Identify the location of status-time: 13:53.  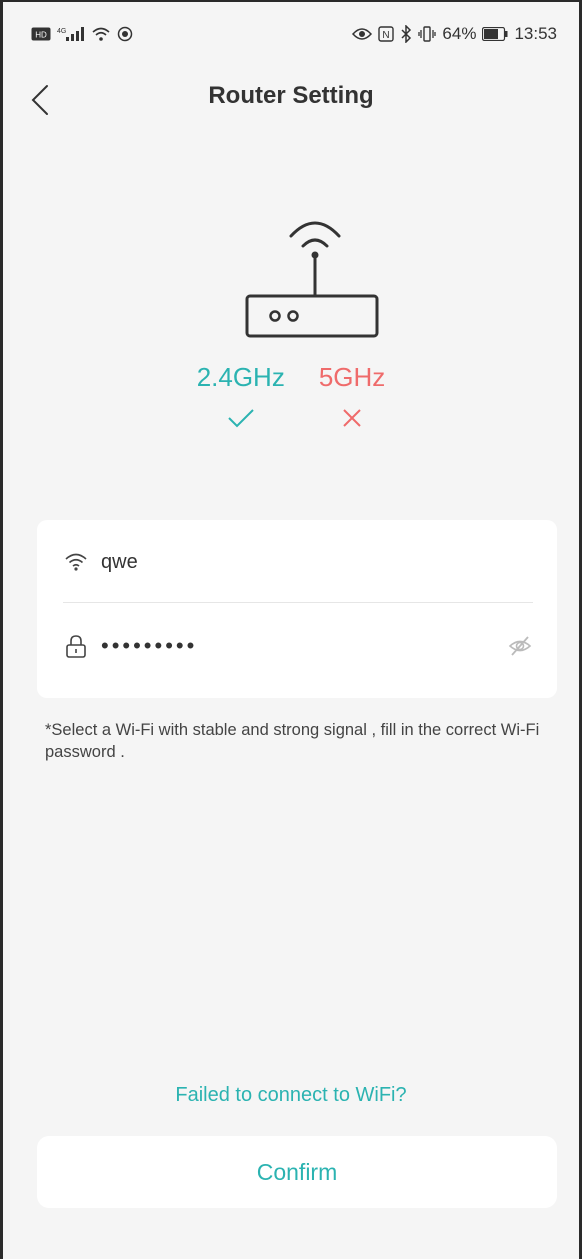
(535, 33).